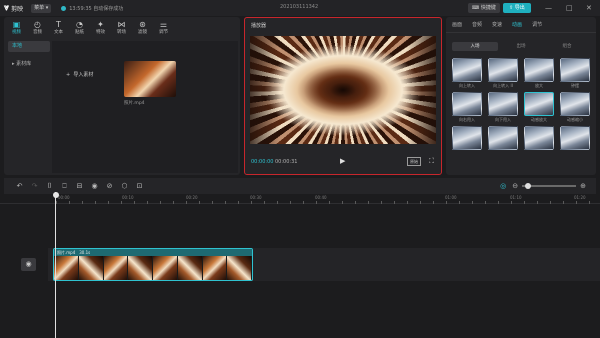 The image size is (600, 338). What do you see at coordinates (488, 8) in the screenshot?
I see `shortcut-label: 快捷键` at bounding box center [488, 8].